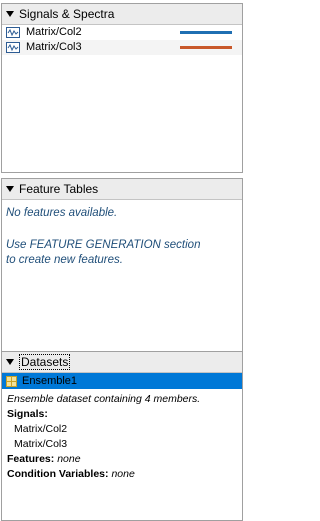 Image resolution: width=320 pixels, height=521 pixels. What do you see at coordinates (67, 13) in the screenshot?
I see `signals-panel-title: Signals & Spectra` at bounding box center [67, 13].